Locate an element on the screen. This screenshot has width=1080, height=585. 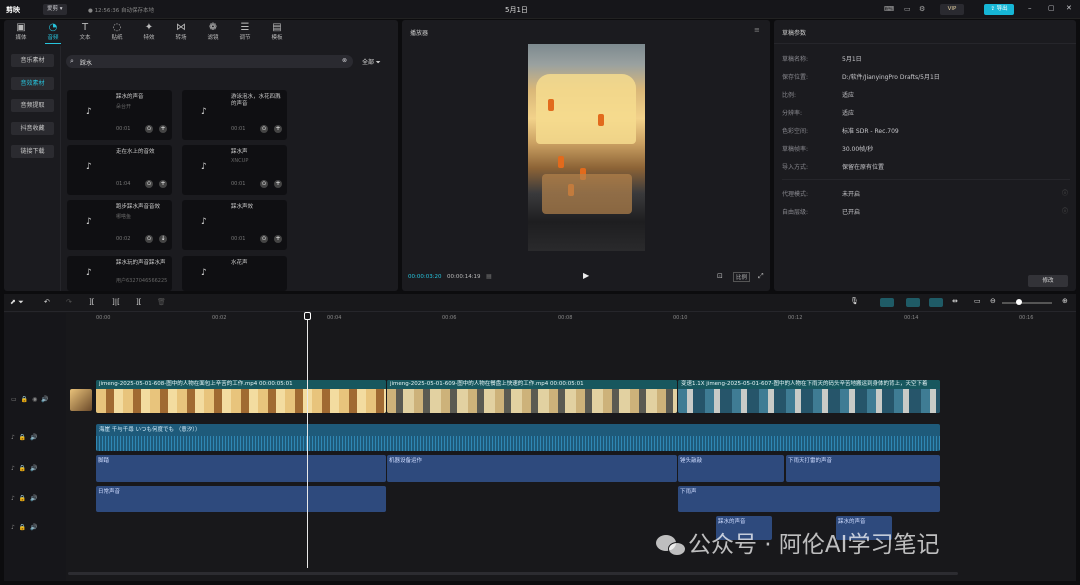
tab-effects: ✦ 特效 is located at coordinates (149, 32).